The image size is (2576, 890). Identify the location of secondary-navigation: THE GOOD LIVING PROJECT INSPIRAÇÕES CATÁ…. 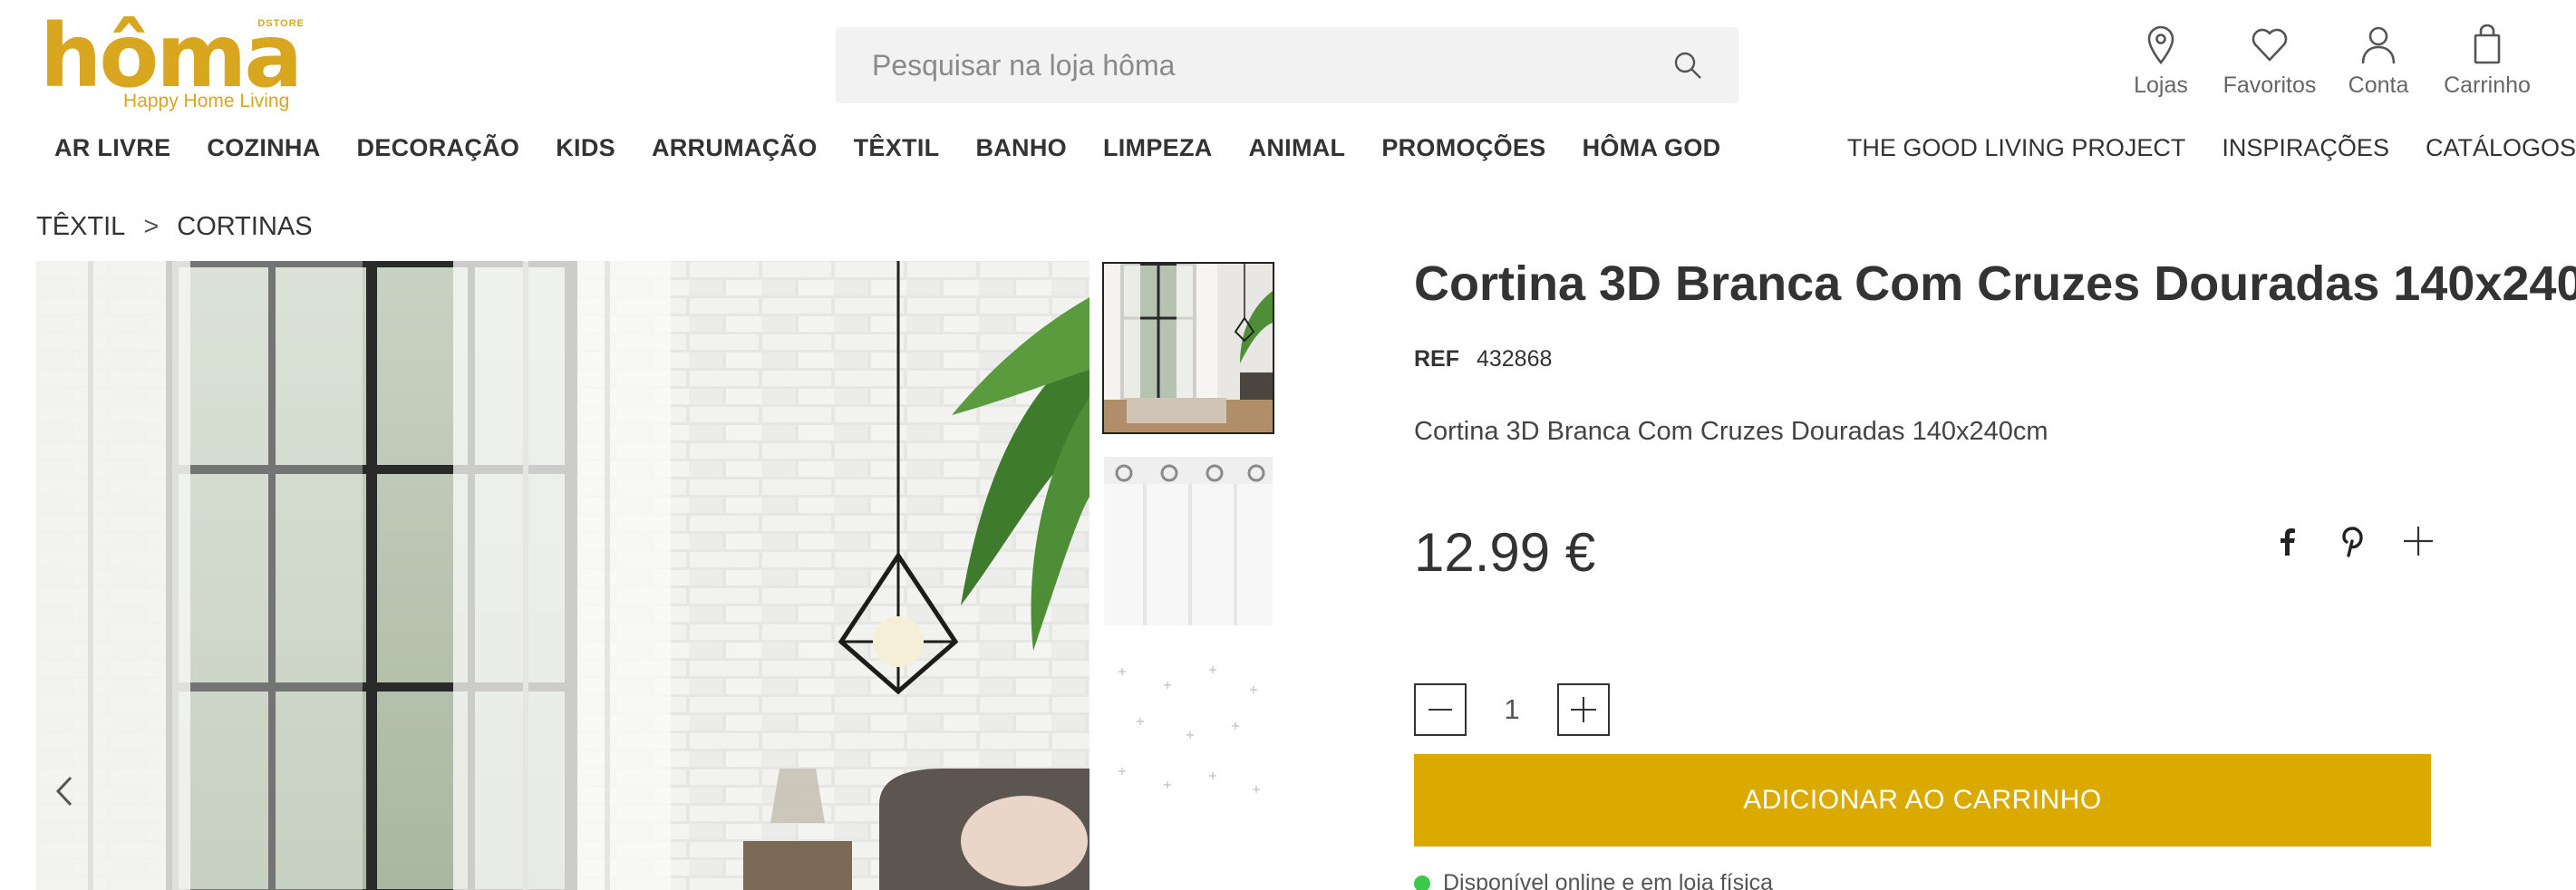
(2193, 151).